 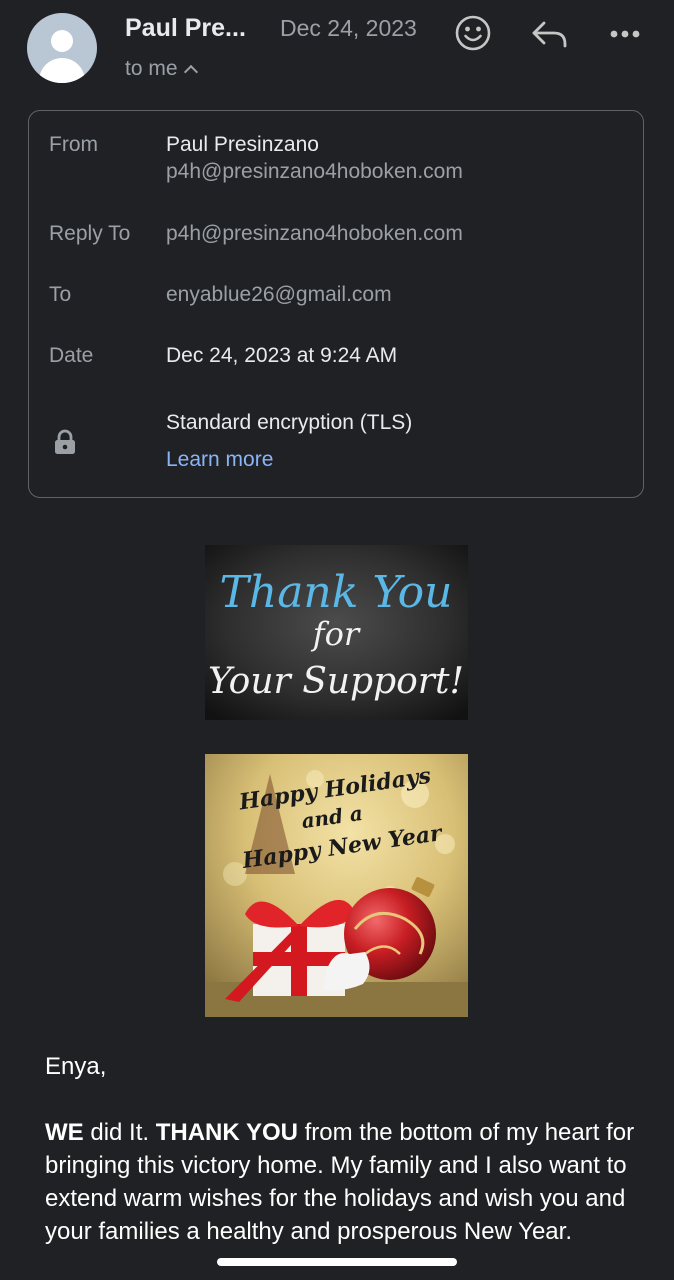 I want to click on to-email: enyablue26@gmail.com, so click(x=279, y=295).